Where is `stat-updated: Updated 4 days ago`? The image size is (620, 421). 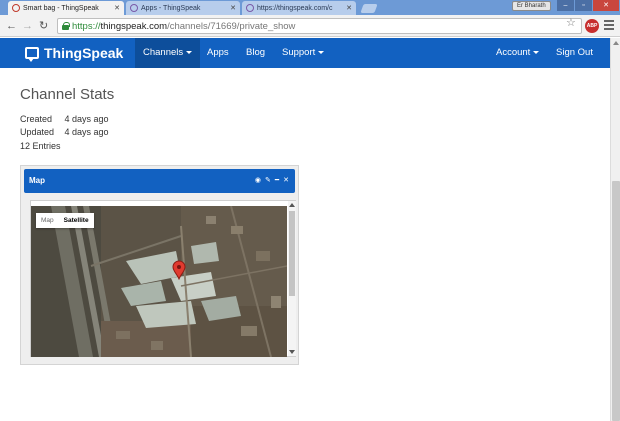 stat-updated: Updated 4 days ago is located at coordinates (64, 132).